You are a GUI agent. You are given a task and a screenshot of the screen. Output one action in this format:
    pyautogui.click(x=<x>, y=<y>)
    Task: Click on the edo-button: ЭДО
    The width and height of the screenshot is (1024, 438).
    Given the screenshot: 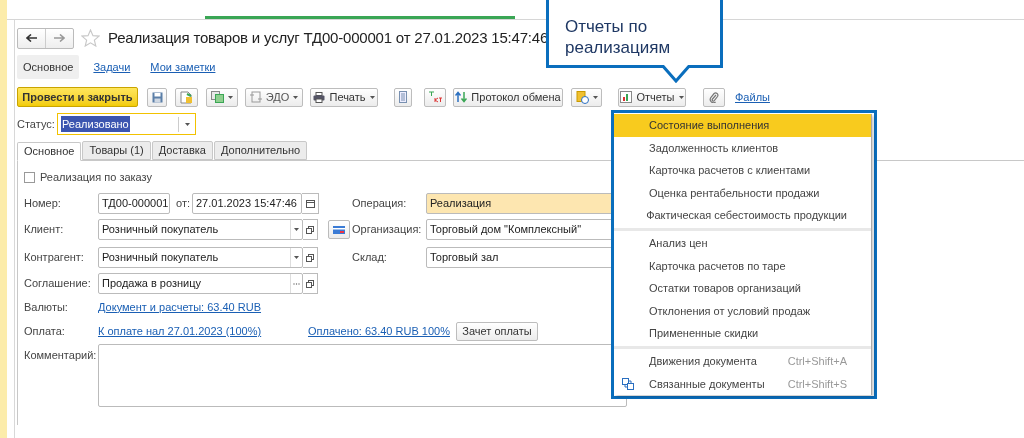 What is the action you would take?
    pyautogui.click(x=274, y=97)
    